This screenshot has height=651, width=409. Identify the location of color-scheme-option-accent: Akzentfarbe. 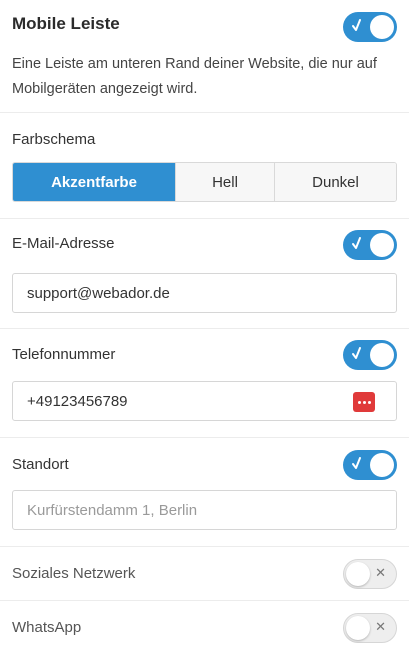
(94, 182).